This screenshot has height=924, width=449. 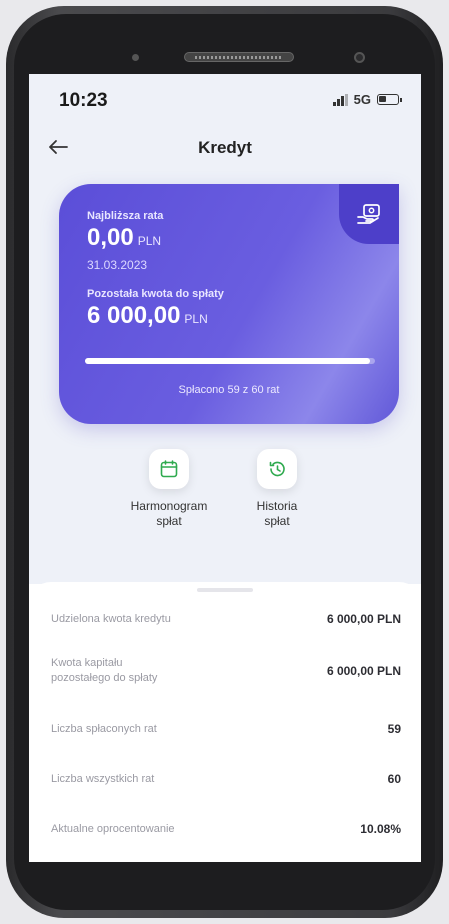 What do you see at coordinates (169, 513) in the screenshot?
I see `schedule-label: Harmonogram spłat` at bounding box center [169, 513].